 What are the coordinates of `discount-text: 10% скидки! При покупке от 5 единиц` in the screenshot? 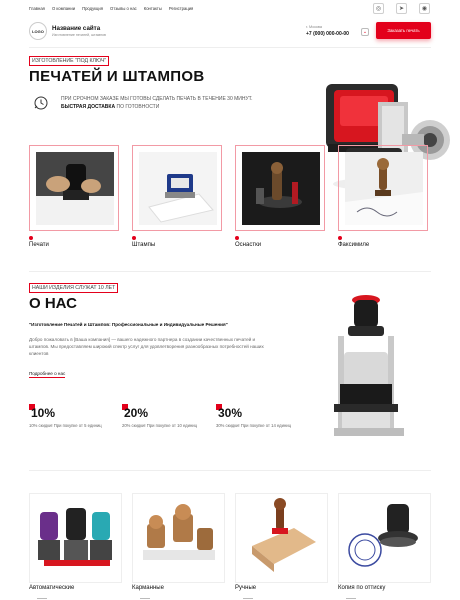 It's located at (65, 425).